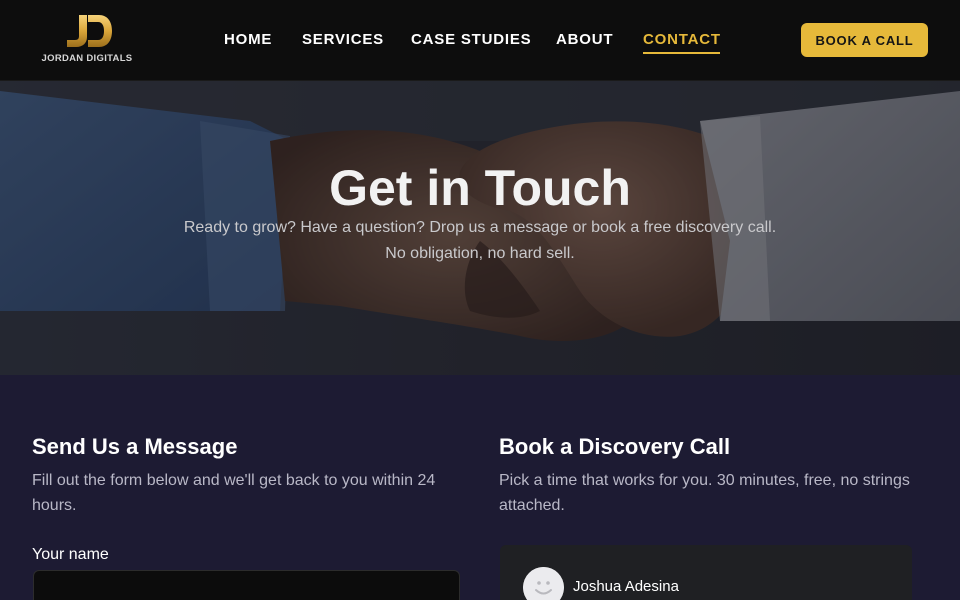 This screenshot has width=960, height=600. I want to click on page-title: Get in Touch, so click(480, 188).